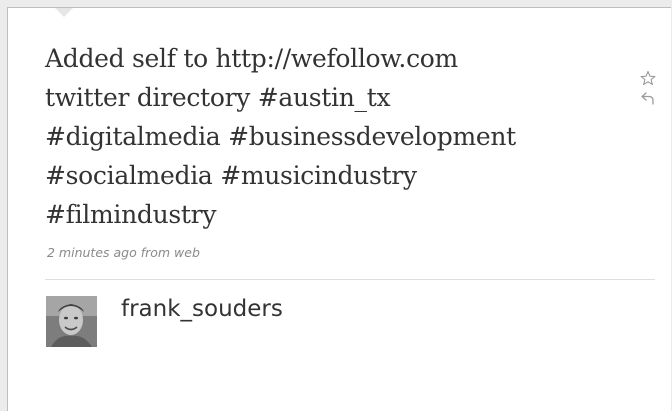 This screenshot has width=672, height=411. Describe the element at coordinates (324, 97) in the screenshot. I see `hashtag-link: #austin_tx` at that location.